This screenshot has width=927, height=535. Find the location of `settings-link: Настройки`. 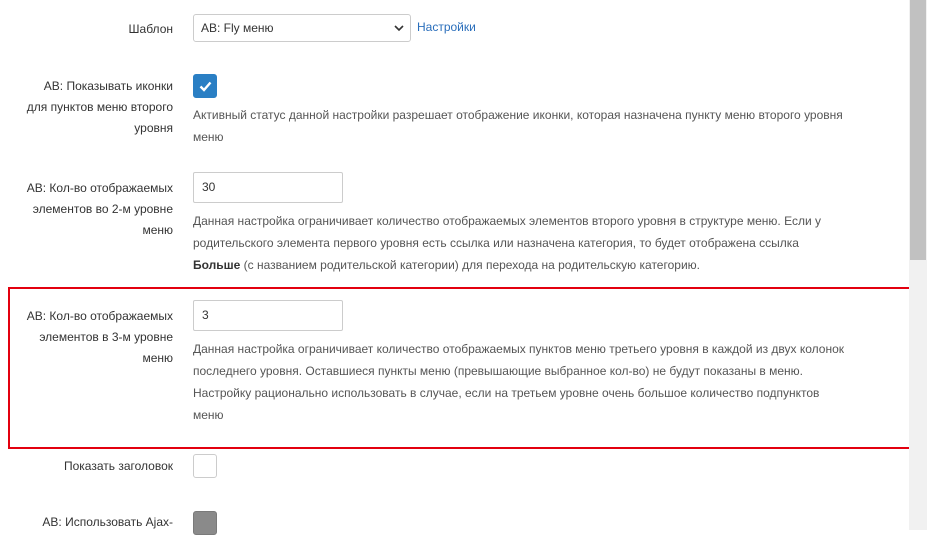

settings-link: Настройки is located at coordinates (446, 27).